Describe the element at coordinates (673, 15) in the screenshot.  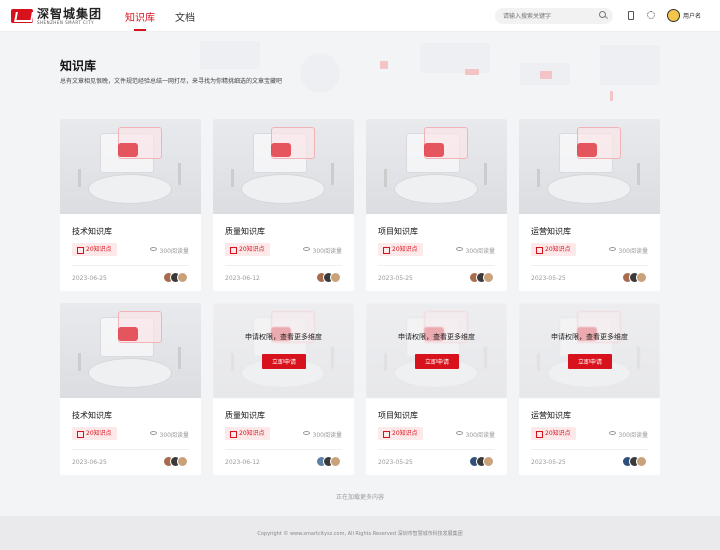
I see `user-avatar` at that location.